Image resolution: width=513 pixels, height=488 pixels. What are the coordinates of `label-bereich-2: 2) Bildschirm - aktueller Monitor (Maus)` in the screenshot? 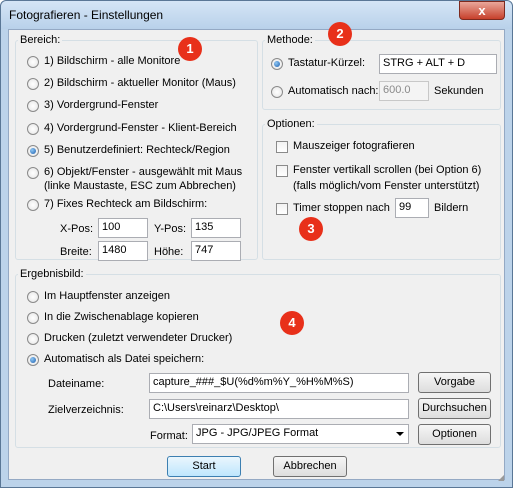 It's located at (140, 83).